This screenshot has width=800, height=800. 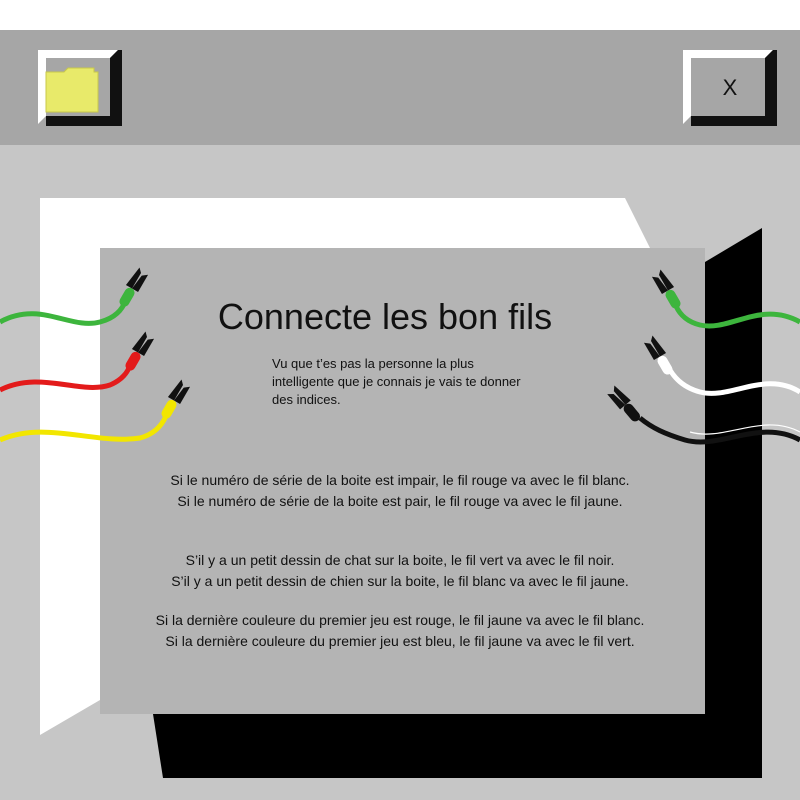 I want to click on left-wire-red, so click(x=77, y=361).